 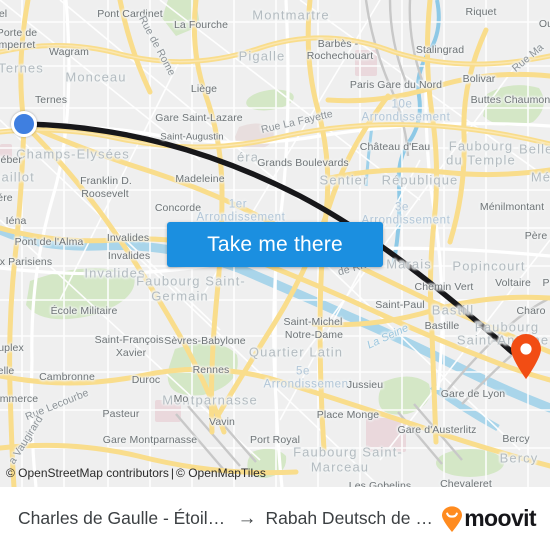 I want to click on map-pin-icon, so click(x=526, y=356).